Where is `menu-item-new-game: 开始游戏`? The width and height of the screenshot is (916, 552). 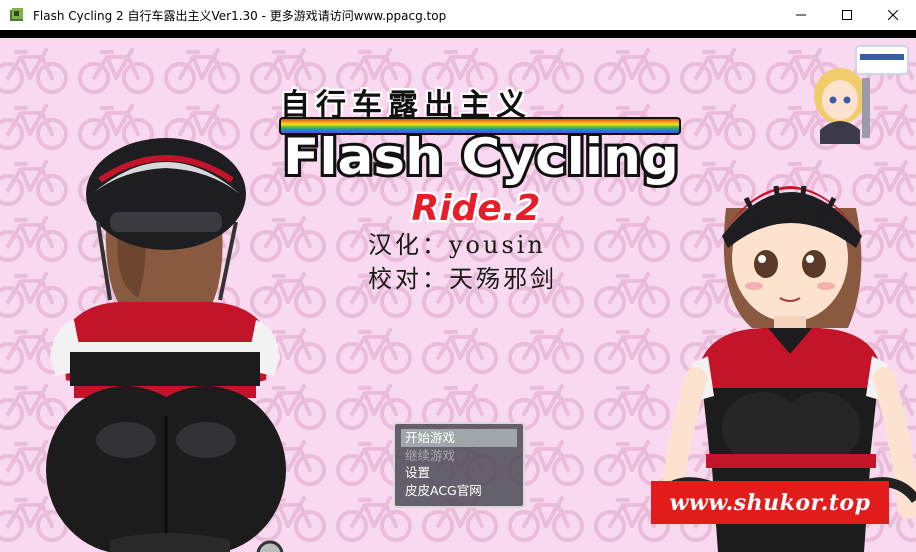
menu-item-new-game: 开始游戏 is located at coordinates (459, 438).